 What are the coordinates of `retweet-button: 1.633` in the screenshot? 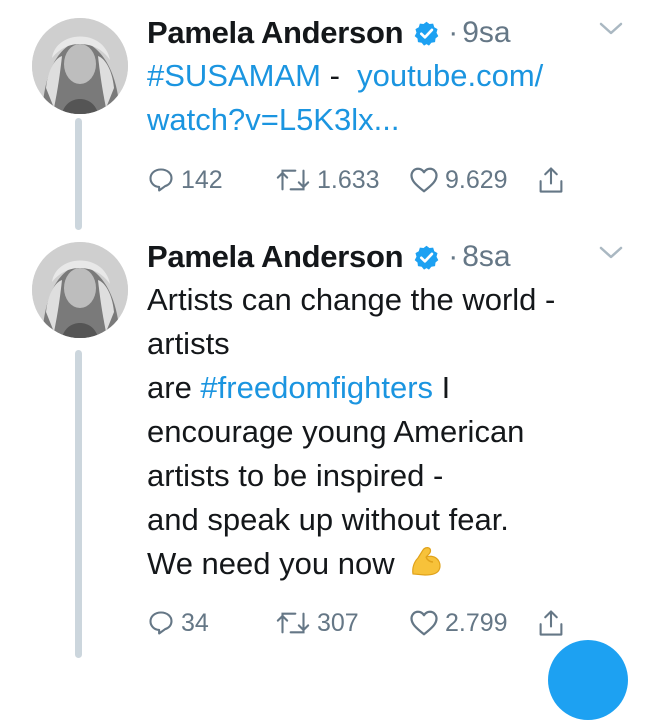 It's located at (327, 180).